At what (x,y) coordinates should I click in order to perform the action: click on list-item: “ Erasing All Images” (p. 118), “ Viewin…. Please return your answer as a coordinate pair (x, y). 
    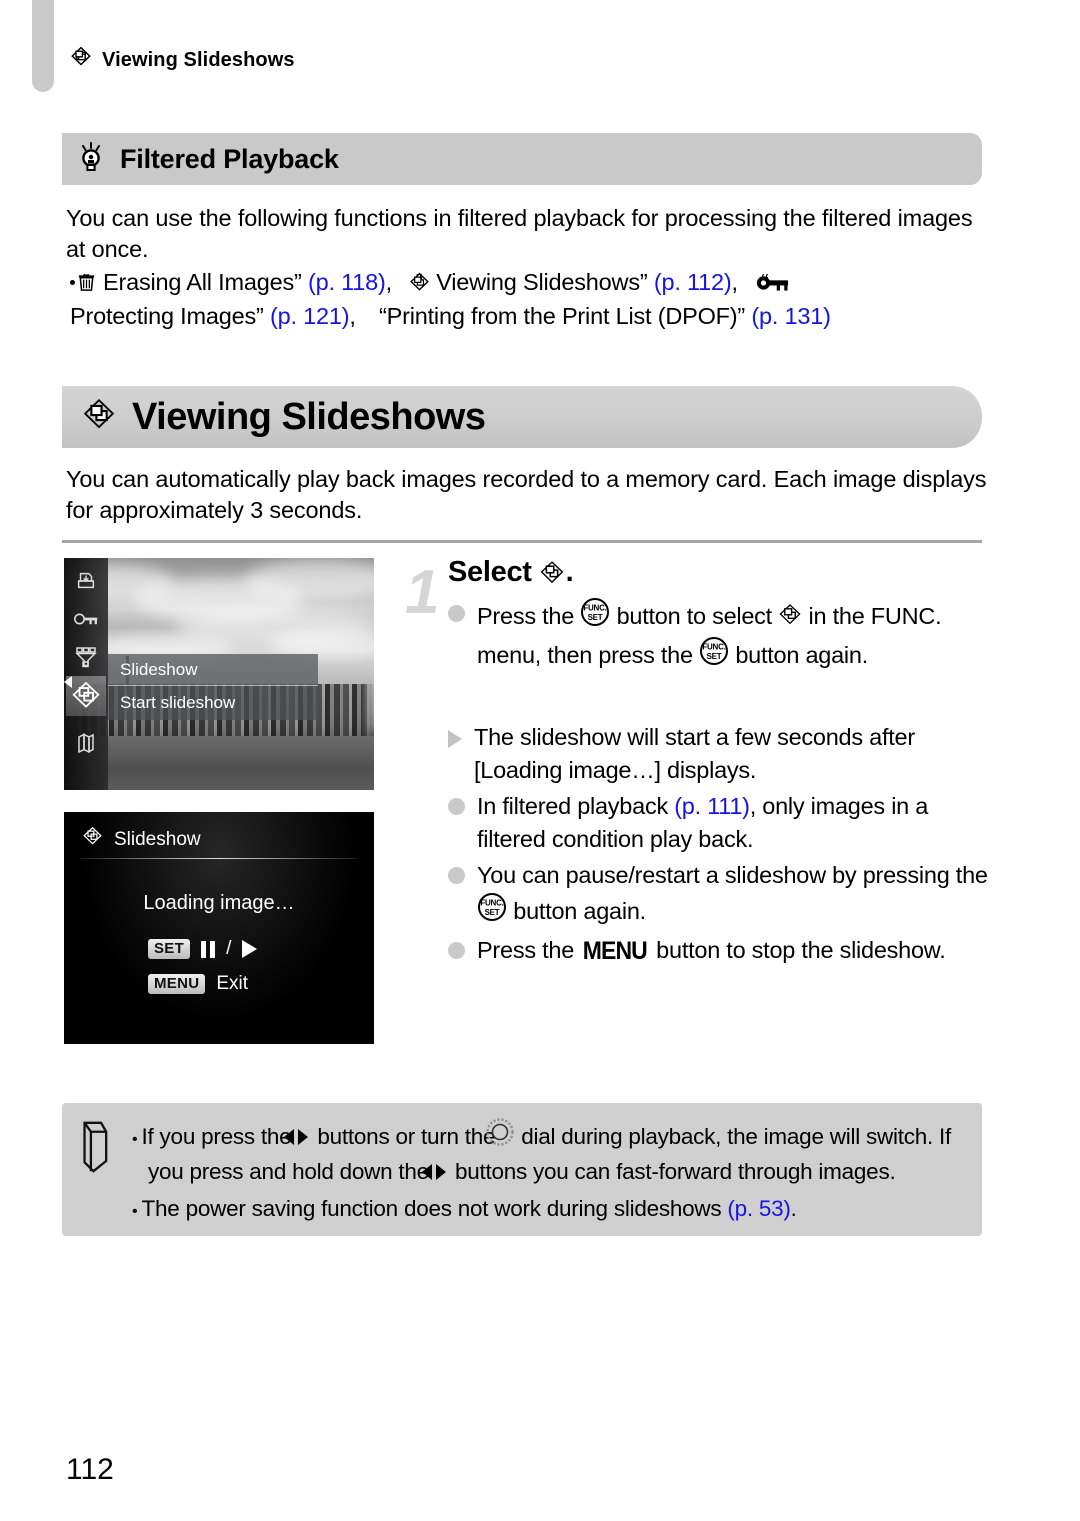
    Looking at the image, I should click on (527, 284).